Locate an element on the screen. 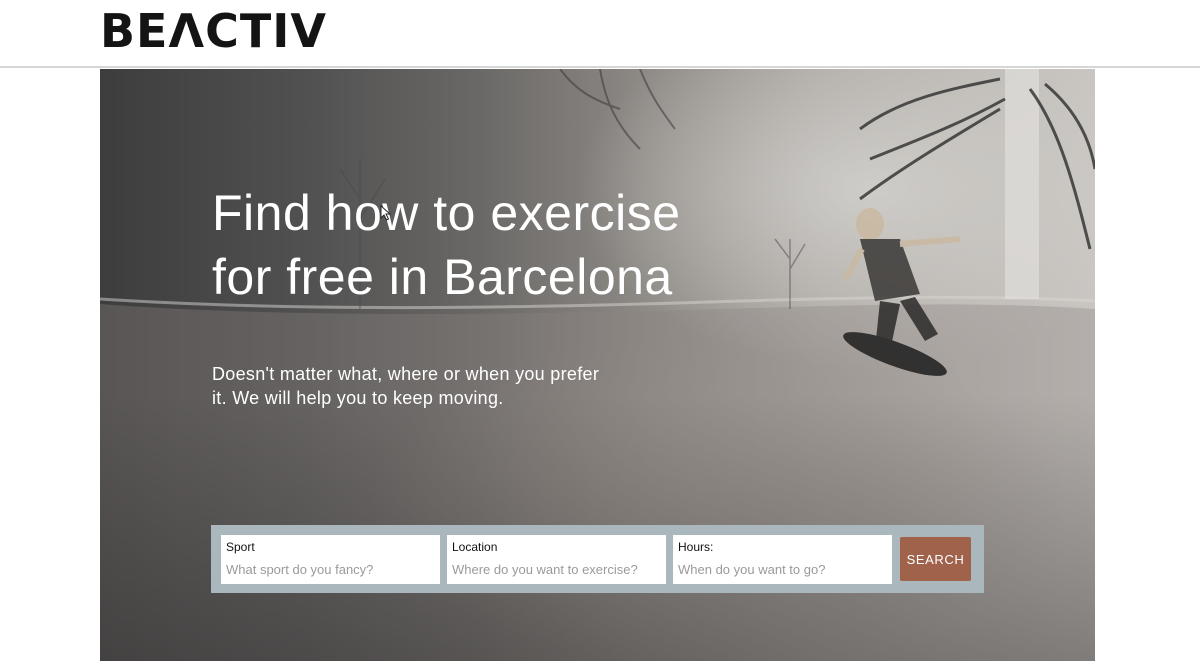 The height and width of the screenshot is (661, 1200). location-field: Location is located at coordinates (556, 559).